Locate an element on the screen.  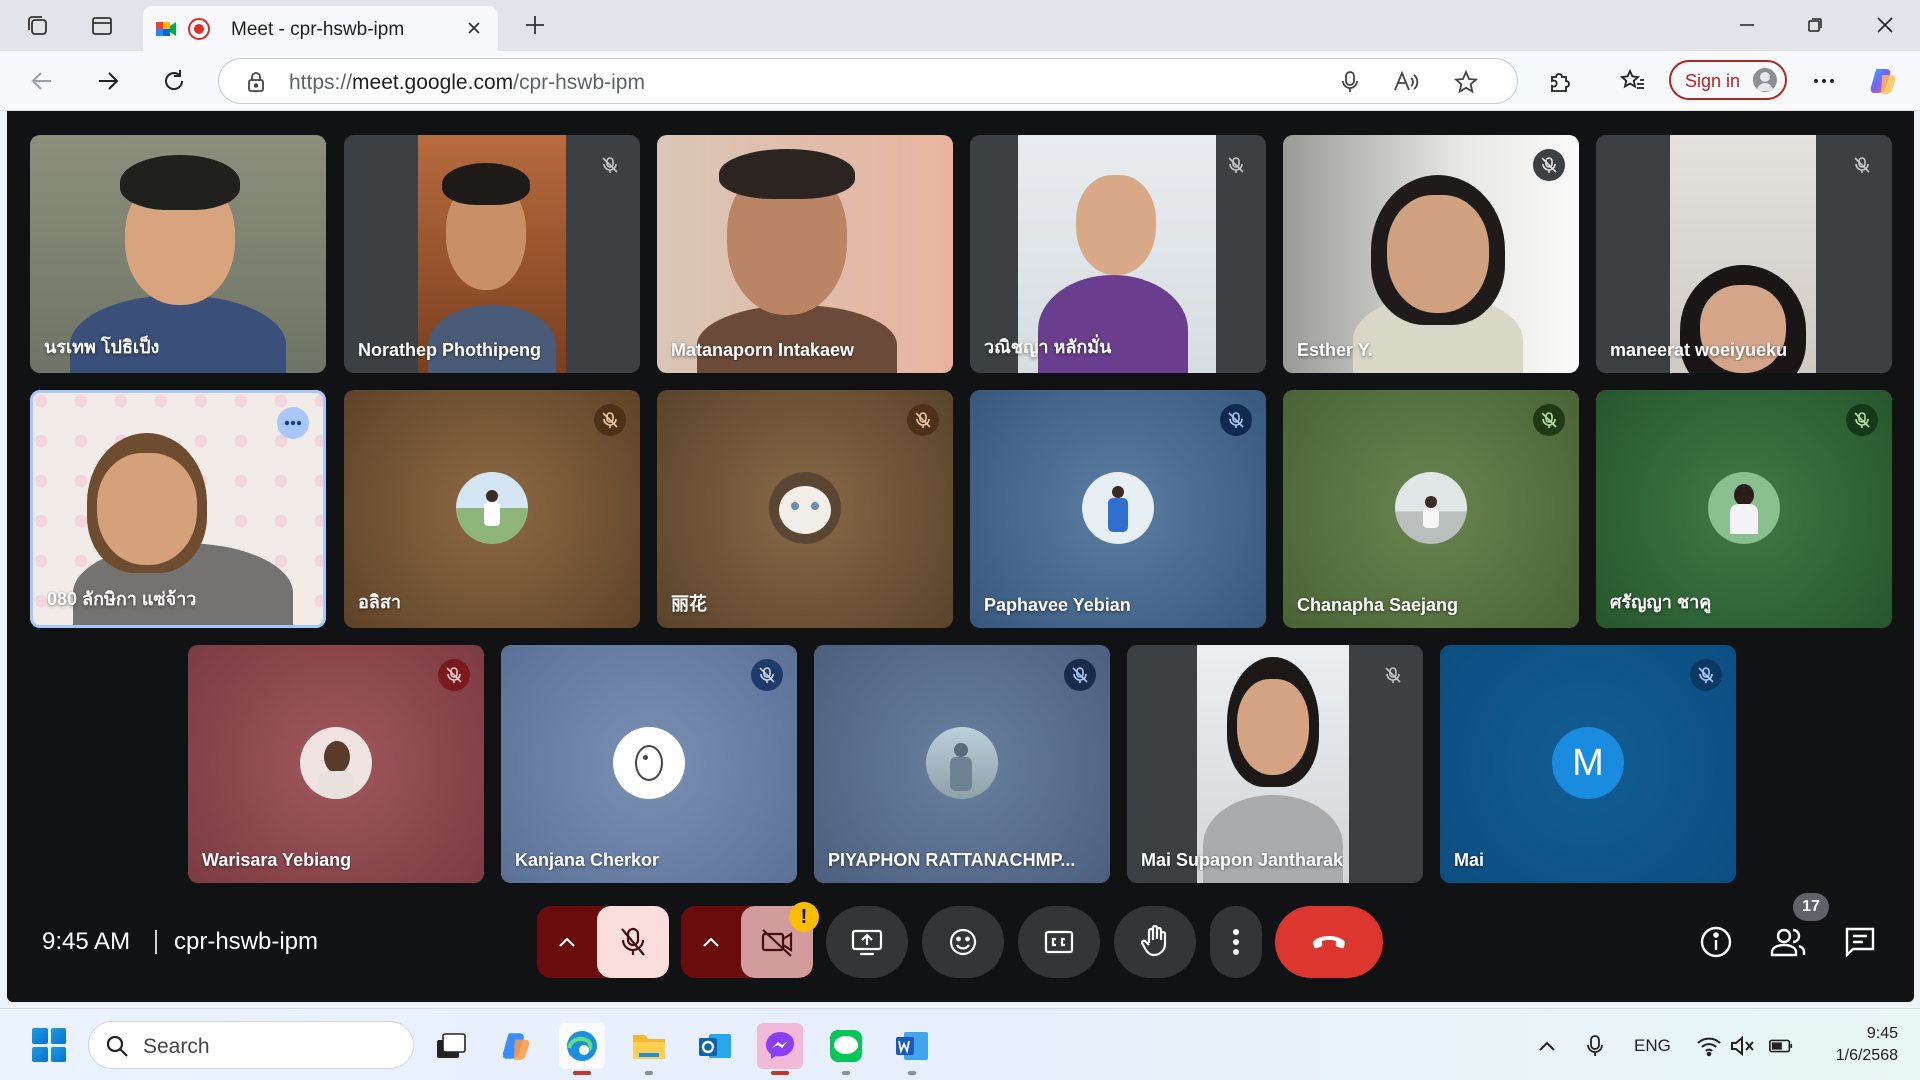
participant-tile: maneerat woeiyueku is located at coordinates (1744, 254).